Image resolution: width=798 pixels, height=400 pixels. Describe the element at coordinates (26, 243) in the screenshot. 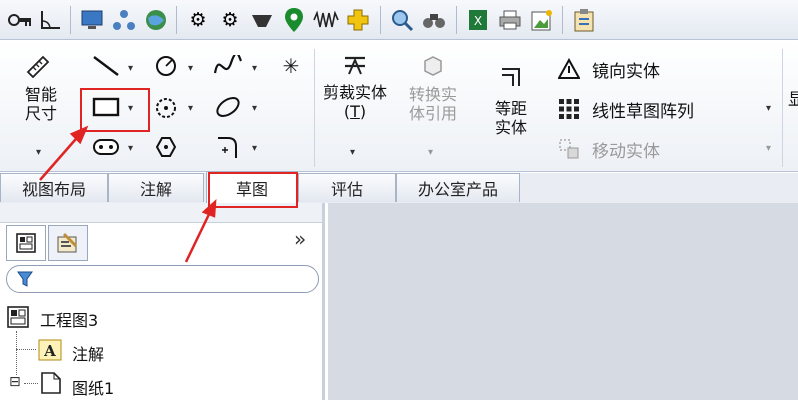

I see `feature-tree-tab` at that location.